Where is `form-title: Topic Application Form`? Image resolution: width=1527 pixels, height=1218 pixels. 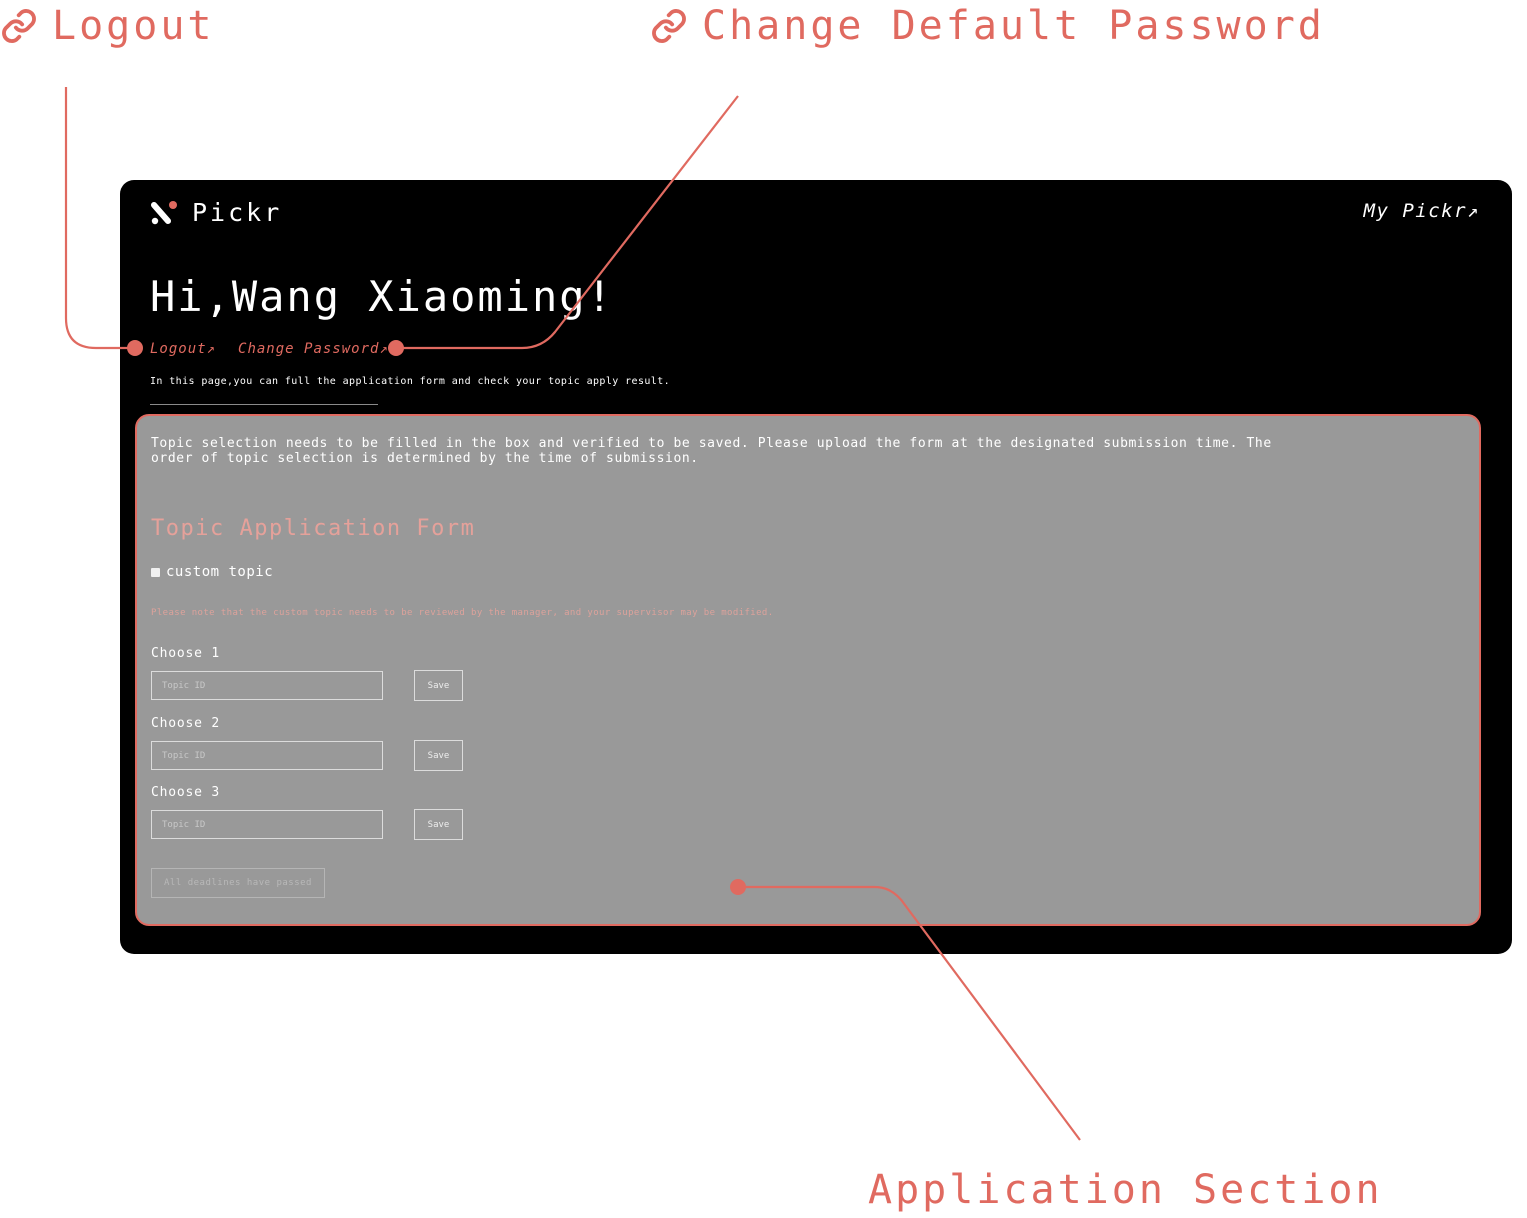
form-title: Topic Application Form is located at coordinates (313, 528).